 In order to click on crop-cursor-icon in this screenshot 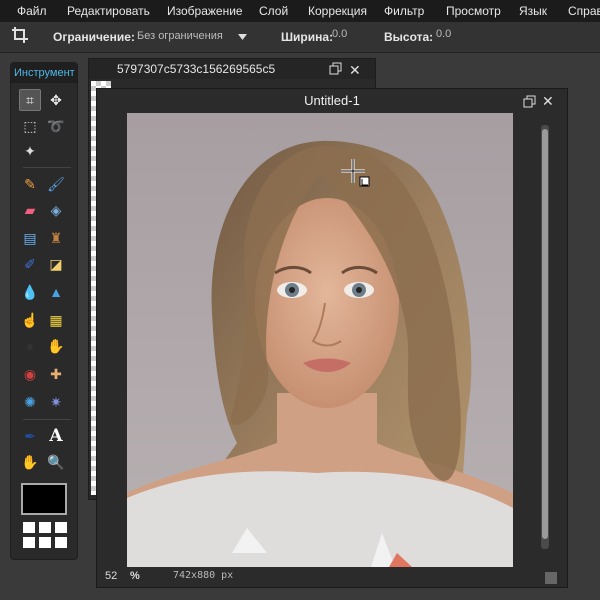, I will do `click(355, 173)`.